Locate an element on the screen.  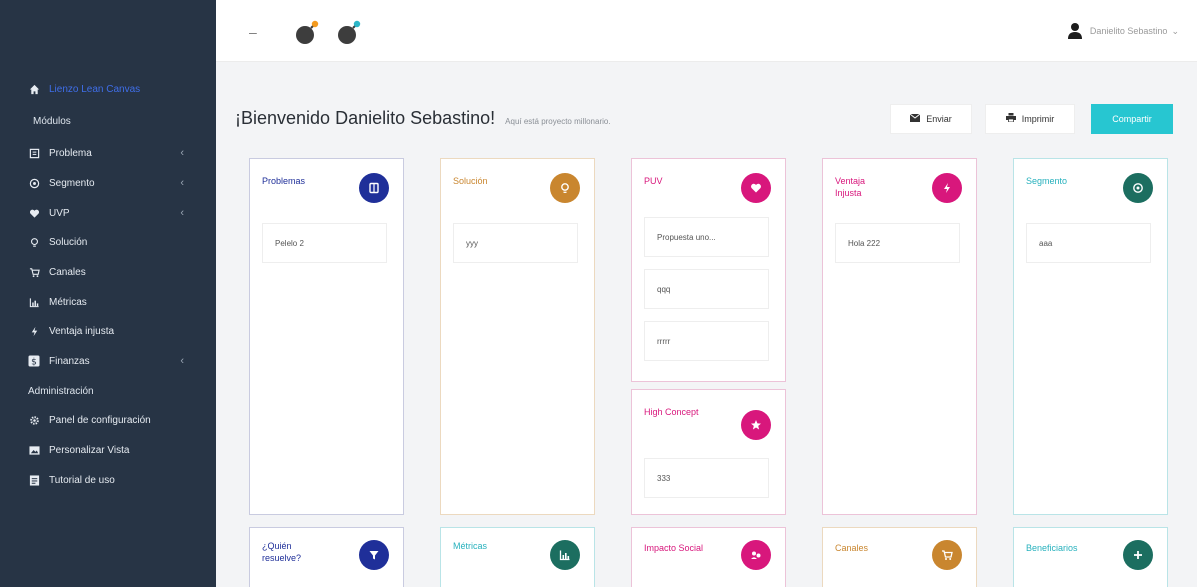
sidebar-item-label: Solución is located at coordinates (68, 242).